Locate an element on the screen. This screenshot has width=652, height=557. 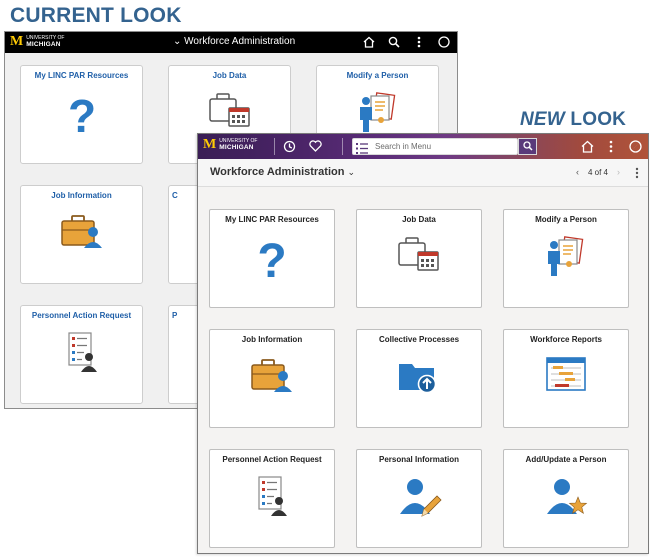
person-star-icon is located at coordinates (566, 497).